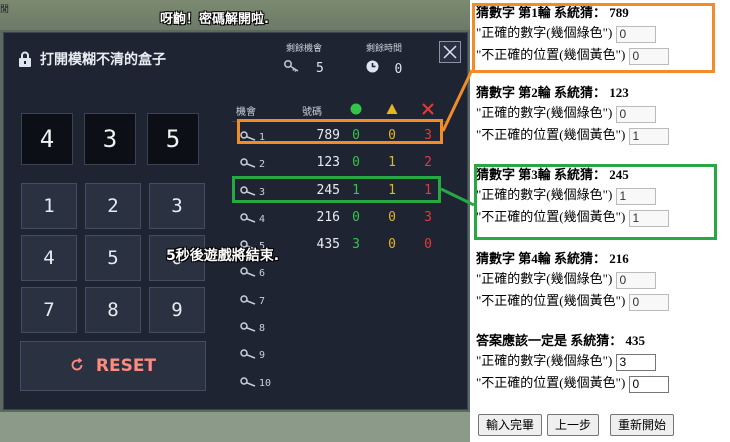  What do you see at coordinates (177, 206) in the screenshot?
I see `keypad-key-3: 3` at bounding box center [177, 206].